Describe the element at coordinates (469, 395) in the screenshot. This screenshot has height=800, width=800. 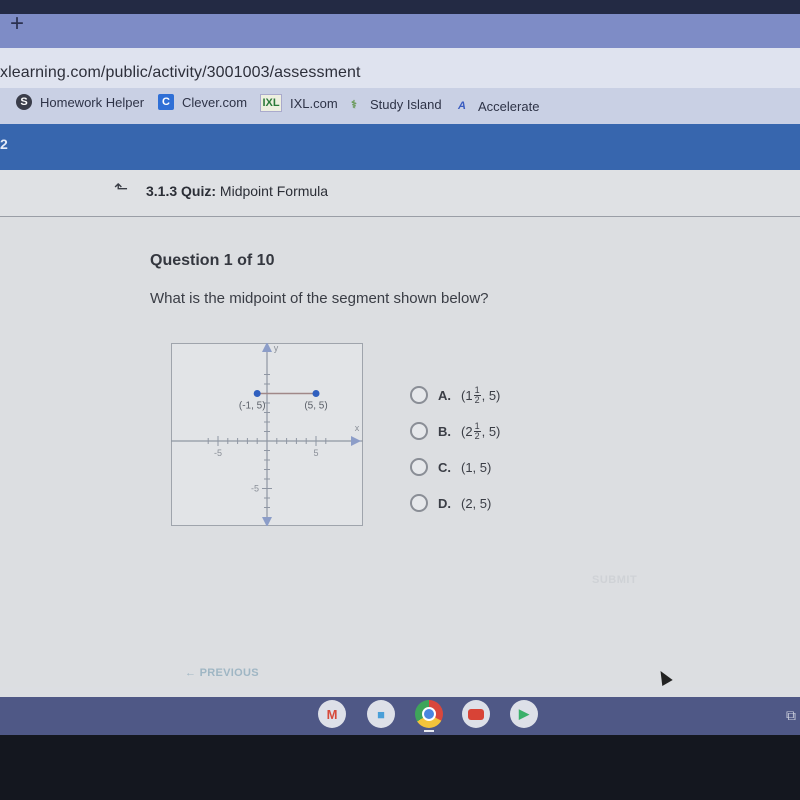
I see `whole-part: 1` at that location.